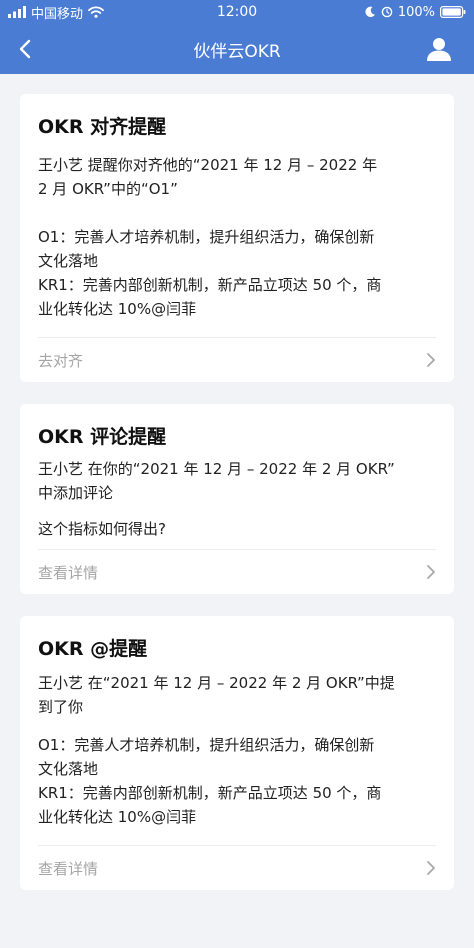 This screenshot has width=474, height=948. What do you see at coordinates (61, 707) in the screenshot?
I see `card-line: 到了你` at bounding box center [61, 707].